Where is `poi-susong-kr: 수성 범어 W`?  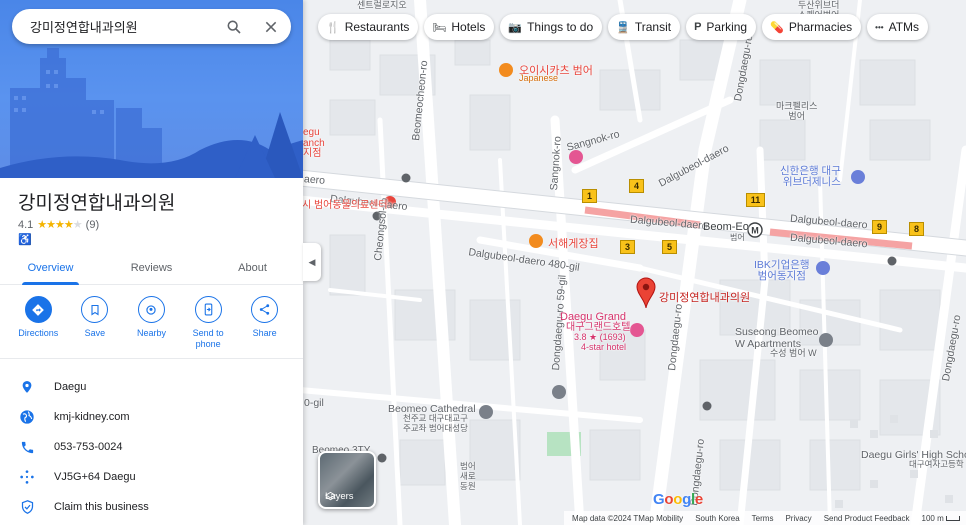 poi-susong-kr: 수성 범어 W is located at coordinates (793, 353).